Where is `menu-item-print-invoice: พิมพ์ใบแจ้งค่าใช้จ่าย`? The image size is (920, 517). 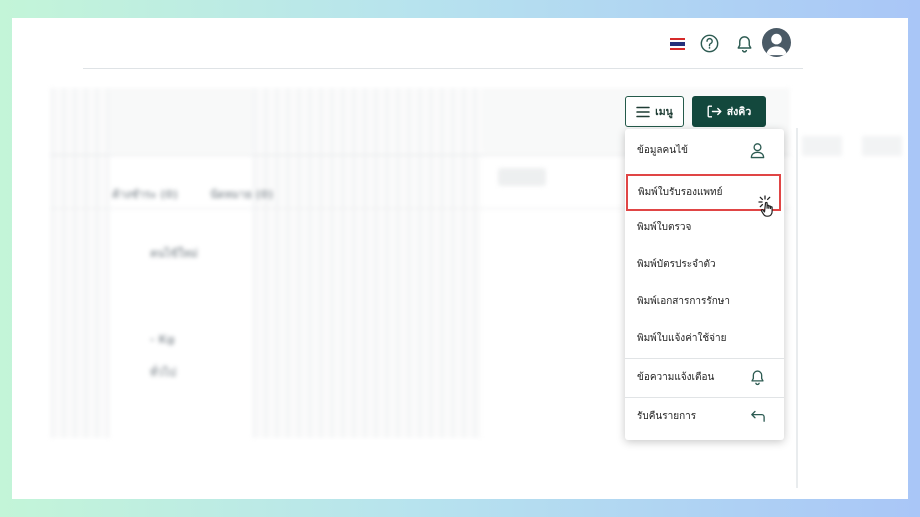 menu-item-print-invoice: พิมพ์ใบแจ้งค่าใช้จ่าย is located at coordinates (704, 338).